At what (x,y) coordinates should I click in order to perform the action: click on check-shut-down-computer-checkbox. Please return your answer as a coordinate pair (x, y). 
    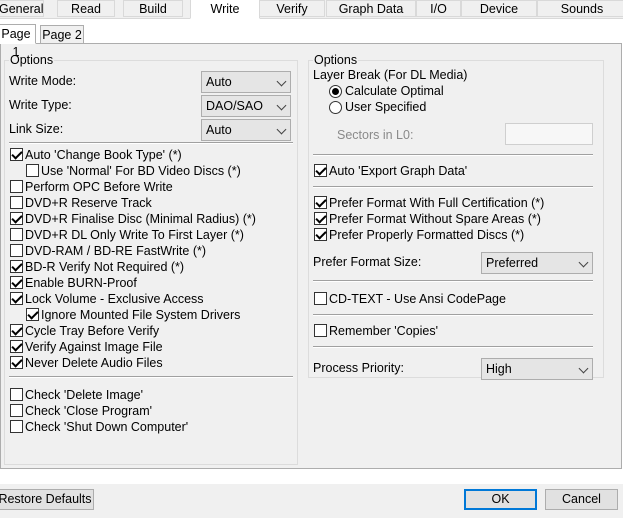
    Looking at the image, I should click on (16, 426).